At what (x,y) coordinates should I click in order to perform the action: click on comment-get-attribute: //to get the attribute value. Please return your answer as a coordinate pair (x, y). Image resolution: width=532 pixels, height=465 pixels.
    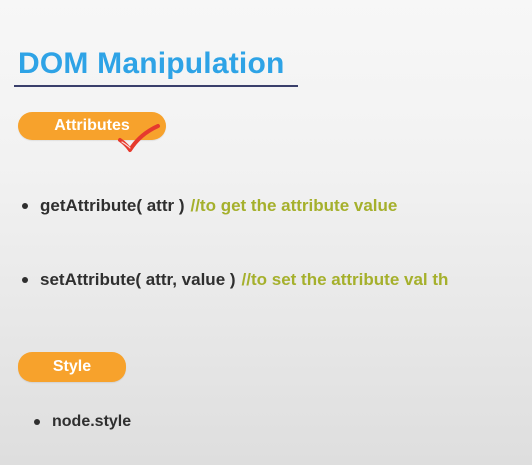
    Looking at the image, I should click on (294, 205).